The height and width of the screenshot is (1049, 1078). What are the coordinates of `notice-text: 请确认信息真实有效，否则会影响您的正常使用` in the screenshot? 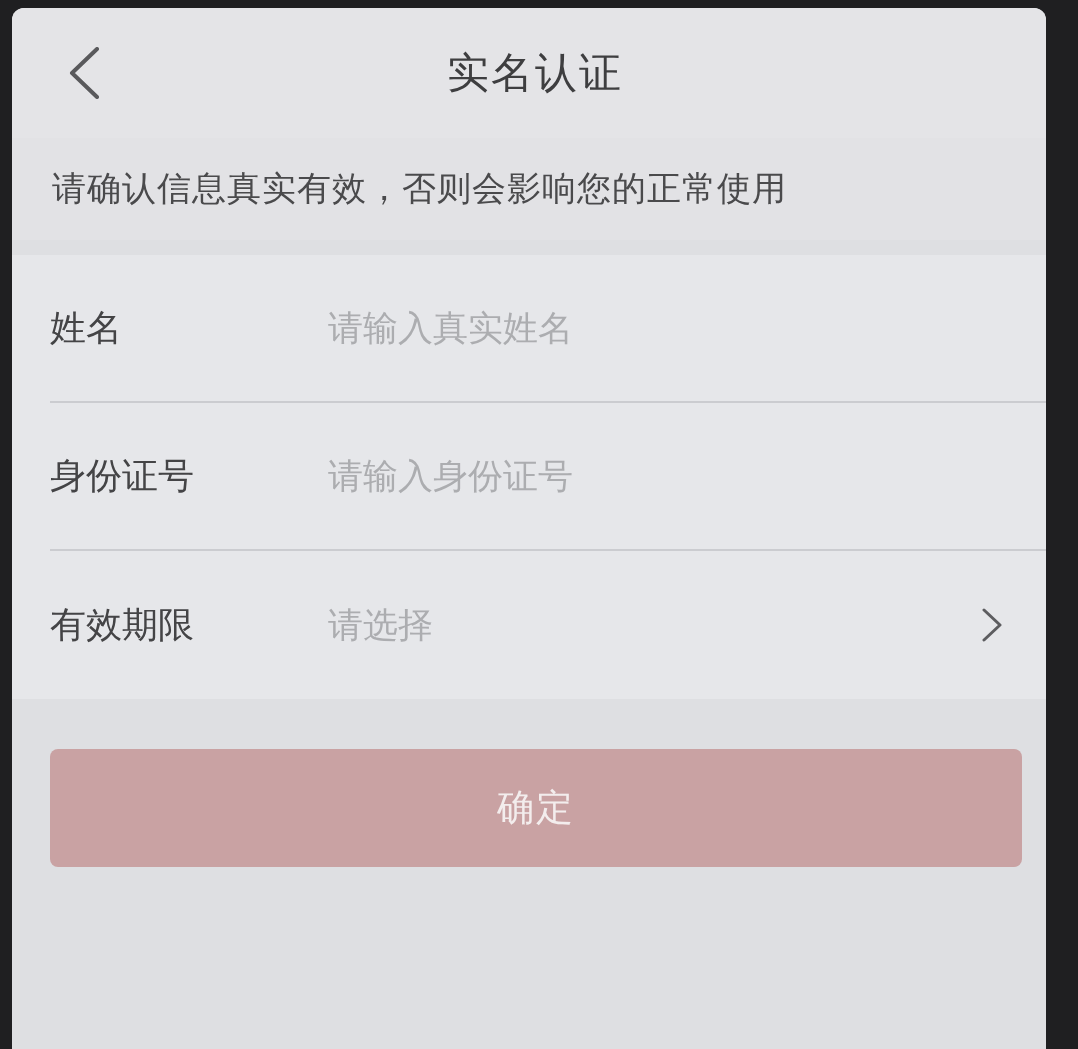 It's located at (529, 189).